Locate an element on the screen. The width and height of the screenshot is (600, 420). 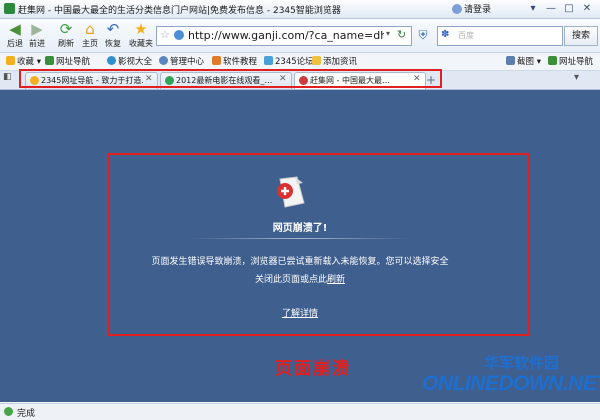
forward-label: 前进 is located at coordinates (37, 43).